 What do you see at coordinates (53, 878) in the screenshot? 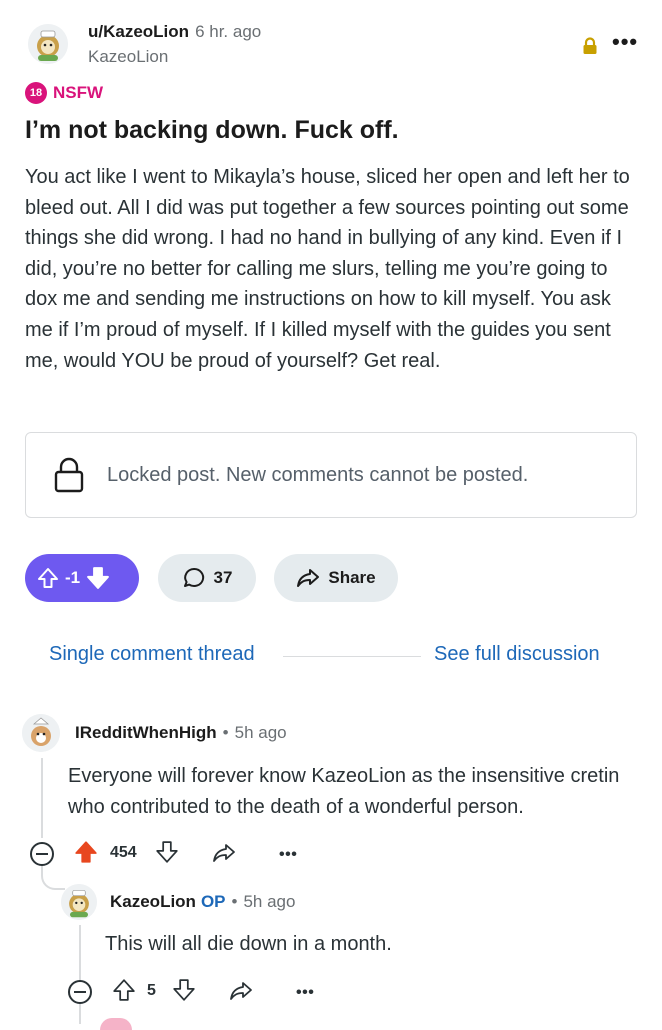
I see `reply-connector-line` at bounding box center [53, 878].